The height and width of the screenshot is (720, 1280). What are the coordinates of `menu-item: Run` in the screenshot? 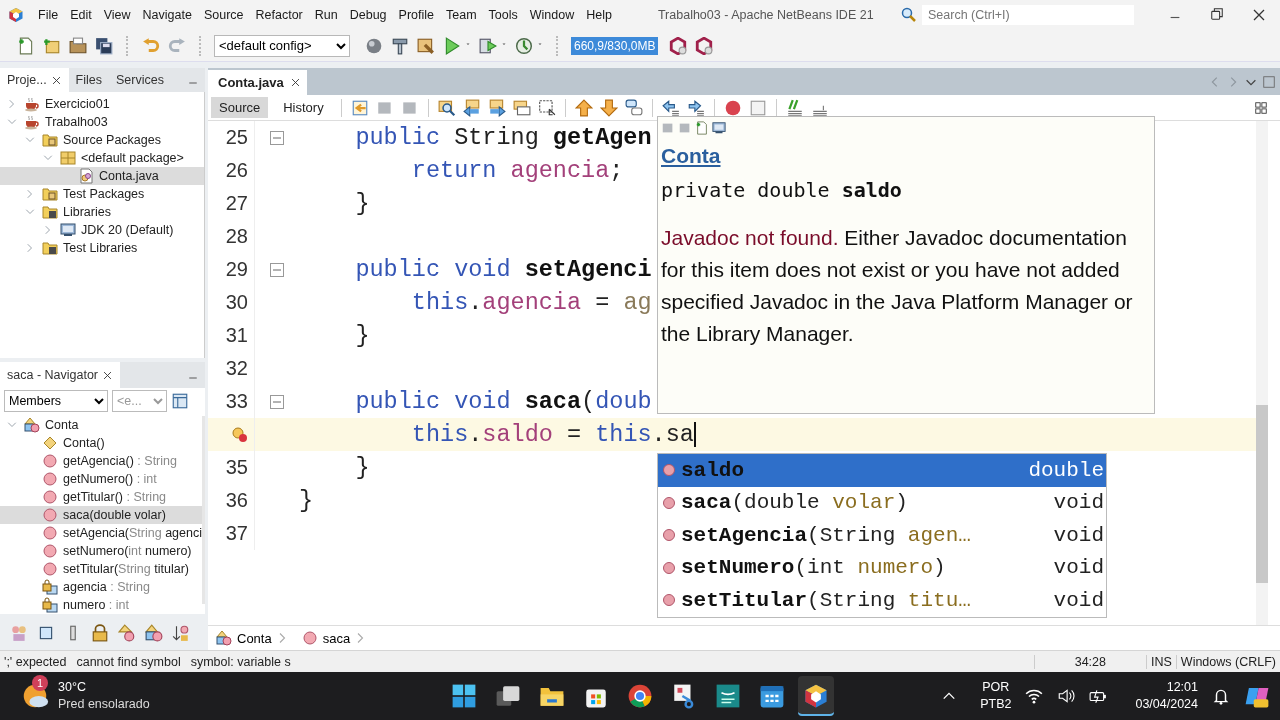 It's located at (326, 15).